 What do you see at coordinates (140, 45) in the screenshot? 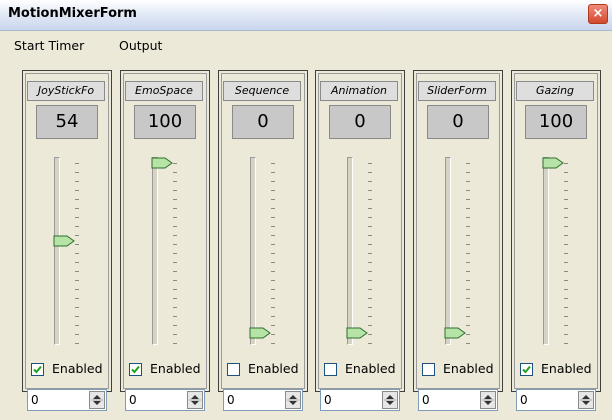
I see `menu-output: Output` at bounding box center [140, 45].